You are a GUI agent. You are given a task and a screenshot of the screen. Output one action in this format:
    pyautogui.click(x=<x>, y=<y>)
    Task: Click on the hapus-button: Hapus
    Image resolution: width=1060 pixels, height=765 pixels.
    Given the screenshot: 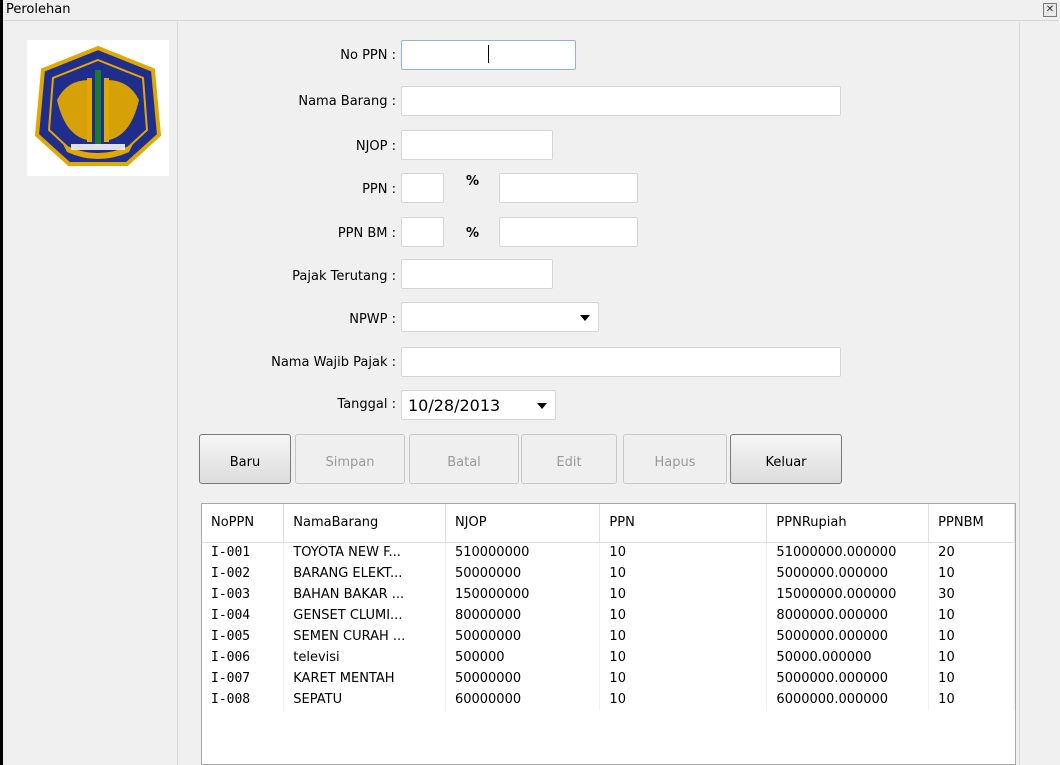 What is the action you would take?
    pyautogui.click(x=675, y=459)
    